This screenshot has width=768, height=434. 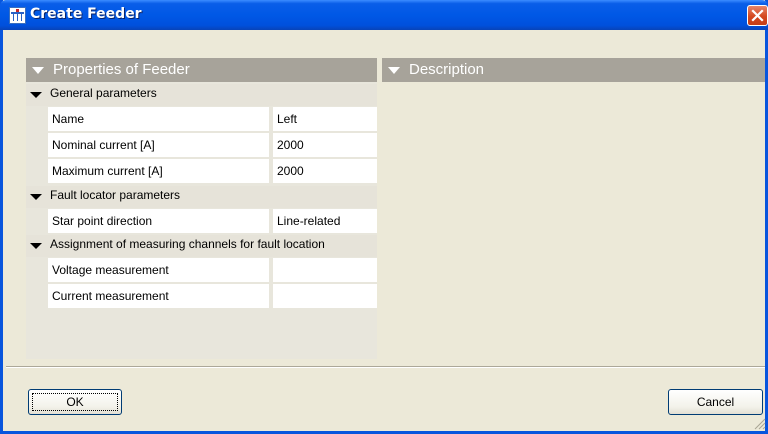 I want to click on description-pane-title: Description, so click(x=447, y=69).